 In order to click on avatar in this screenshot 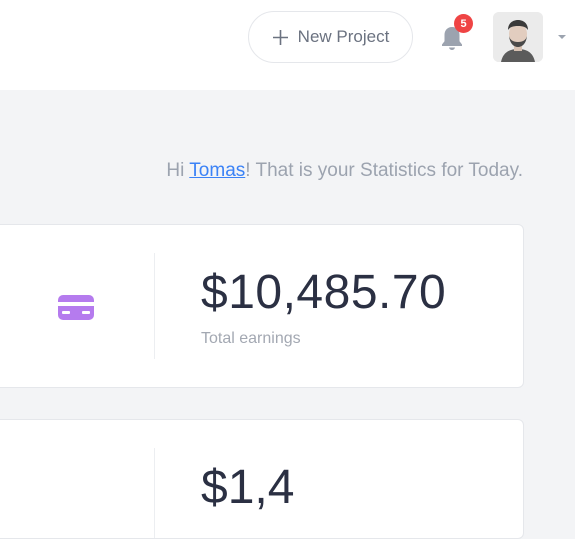, I will do `click(518, 37)`.